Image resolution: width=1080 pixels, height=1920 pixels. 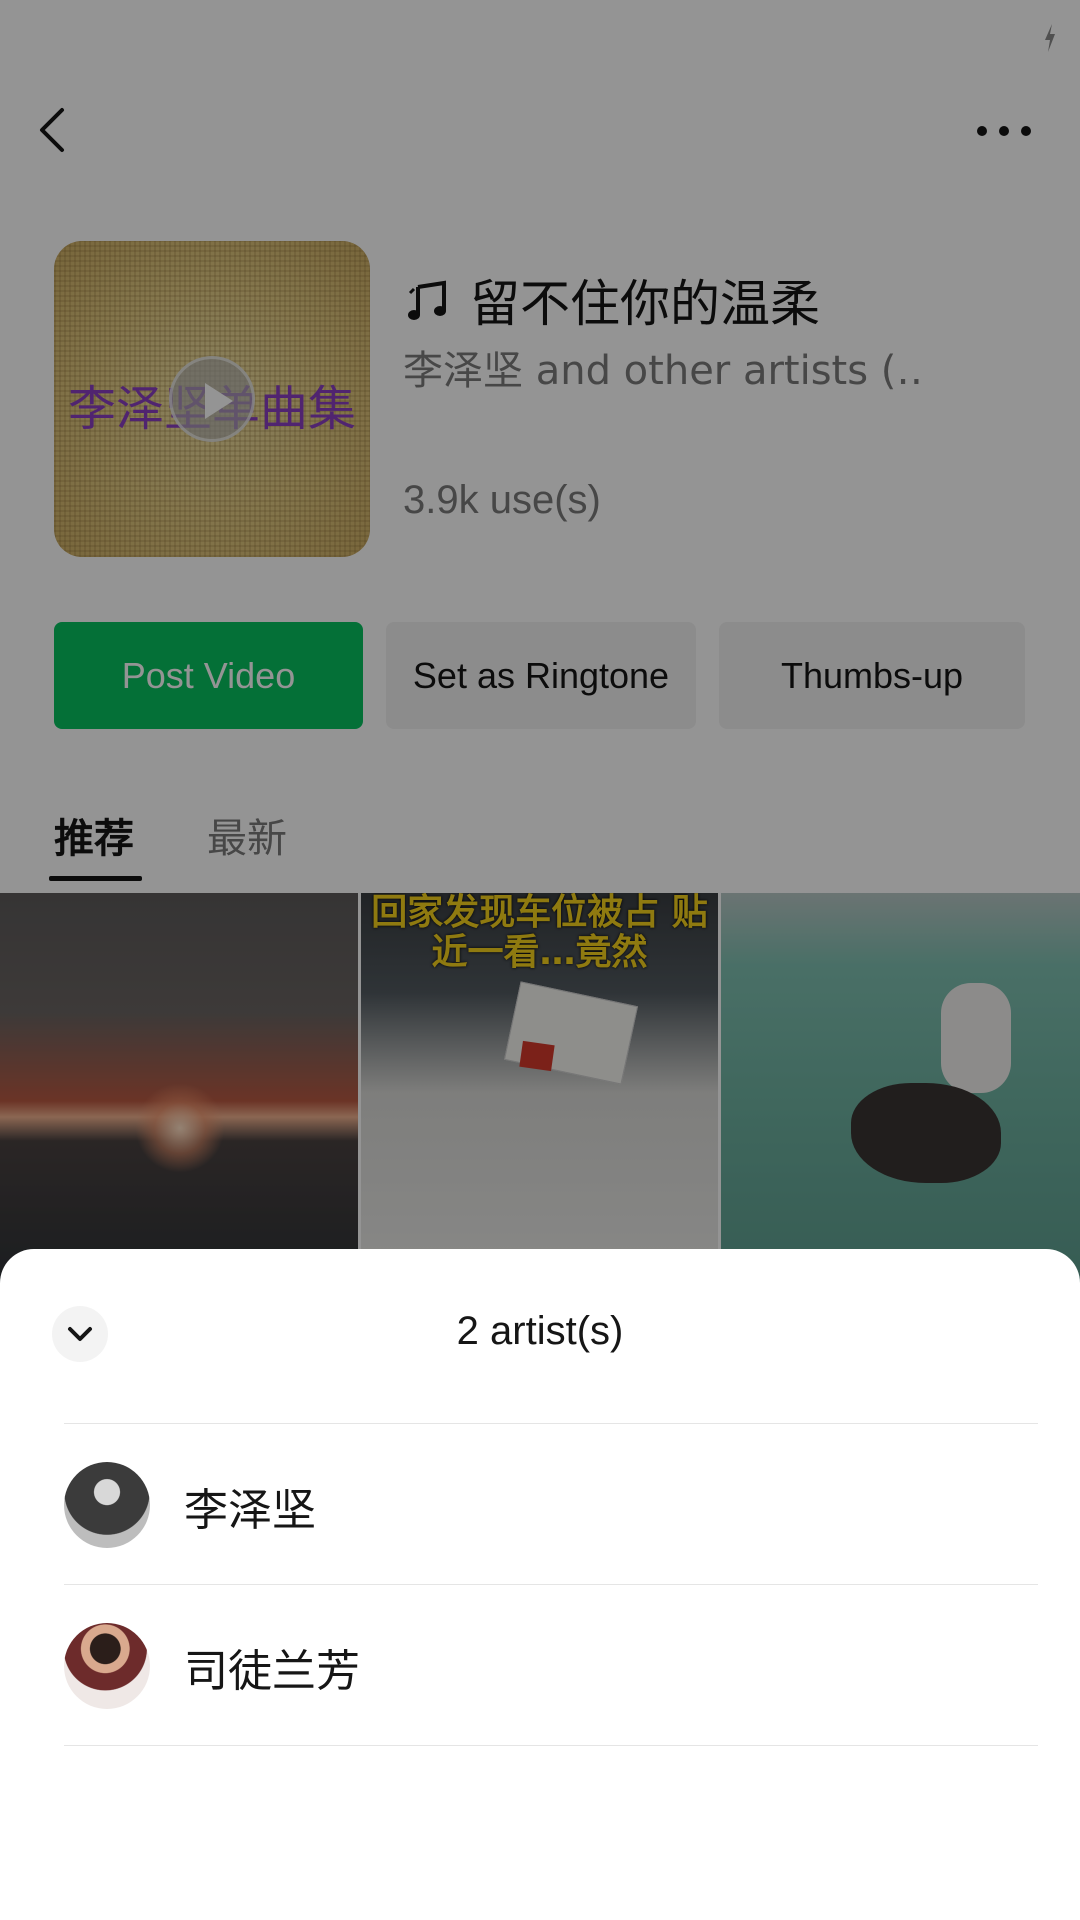 What do you see at coordinates (551, 1745) in the screenshot?
I see `divider` at bounding box center [551, 1745].